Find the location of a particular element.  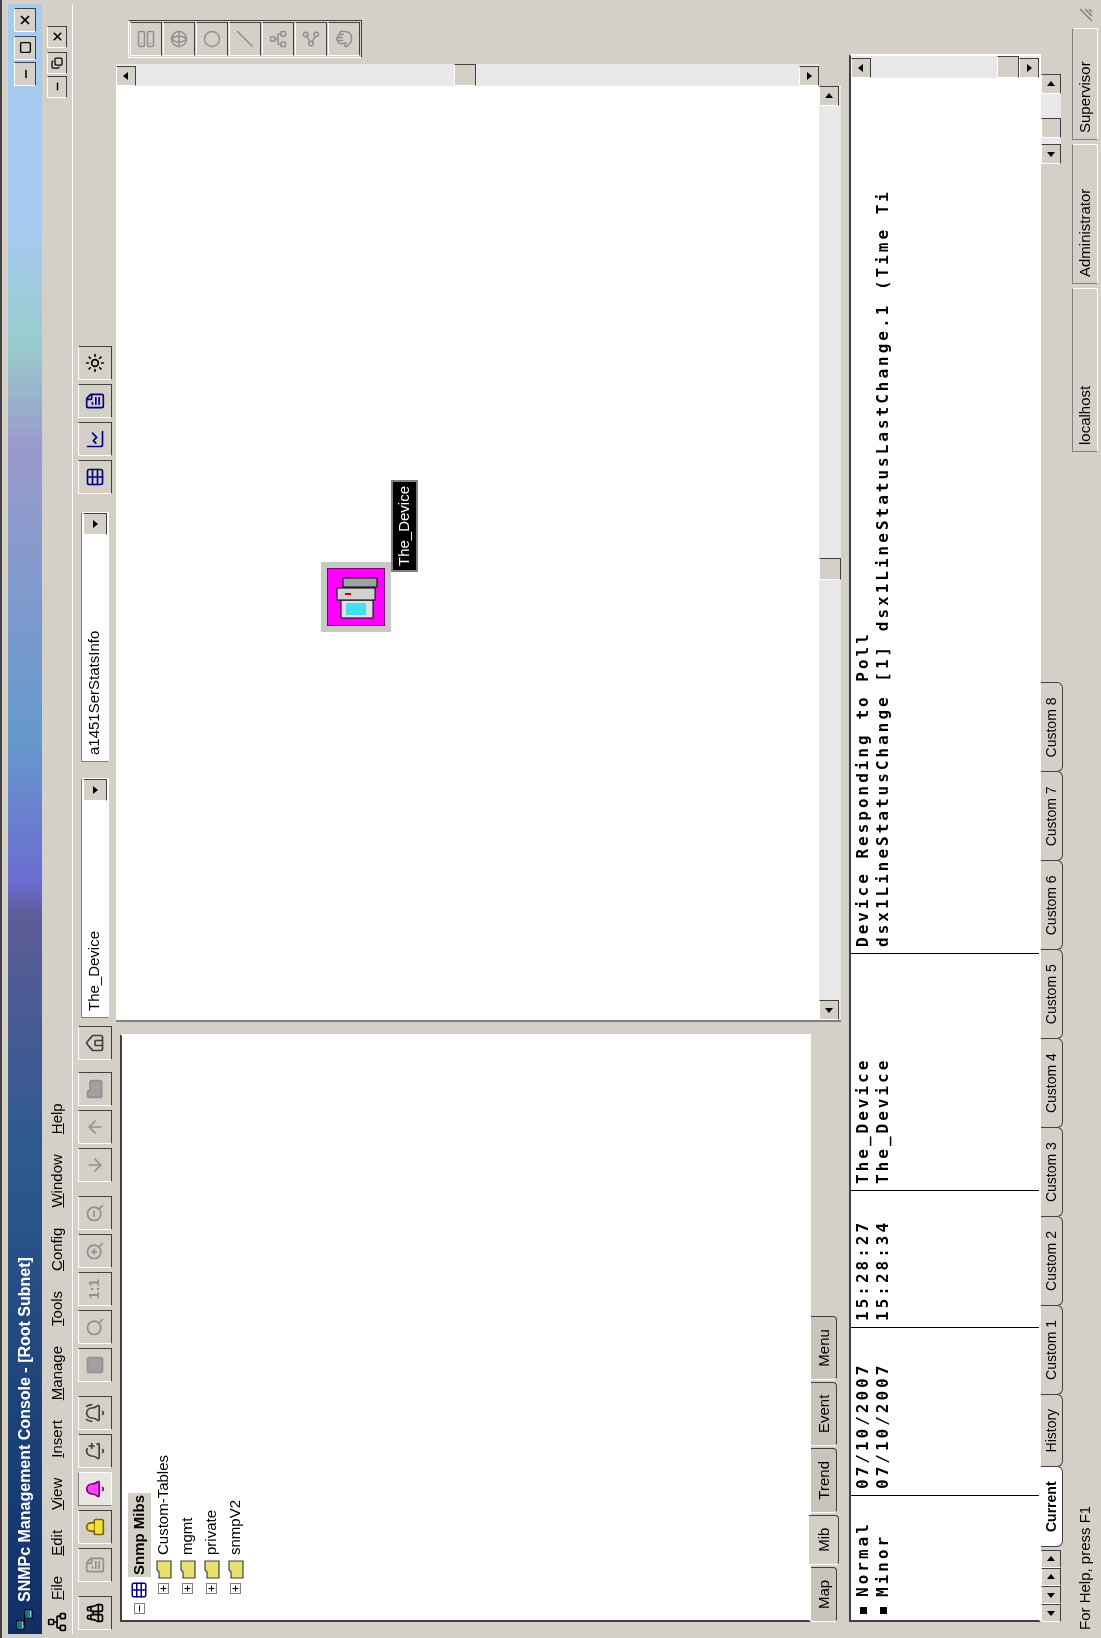

status-panel: Administrator is located at coordinates (1085, 214).